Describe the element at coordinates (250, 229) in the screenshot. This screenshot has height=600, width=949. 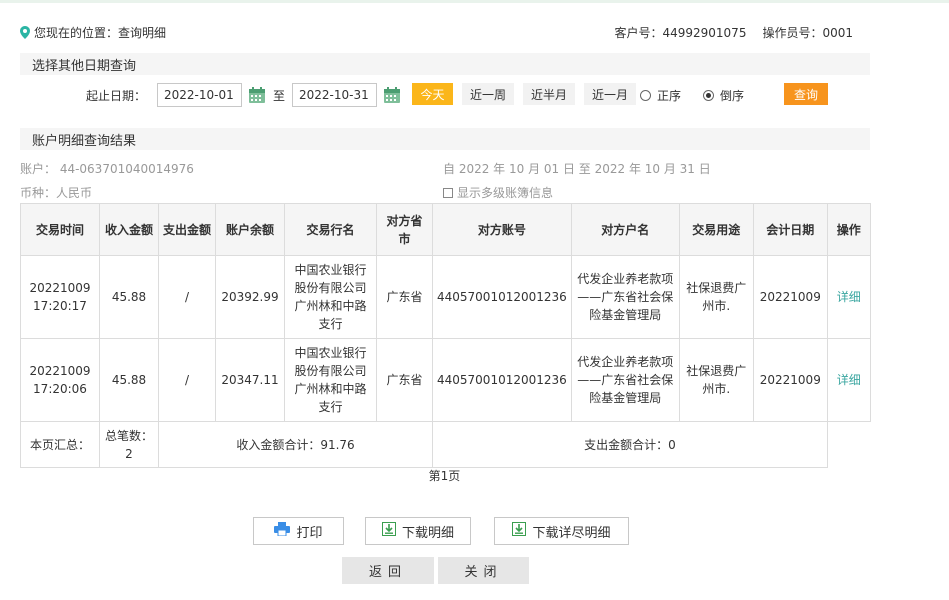
I see `col-header: 账户余额` at that location.